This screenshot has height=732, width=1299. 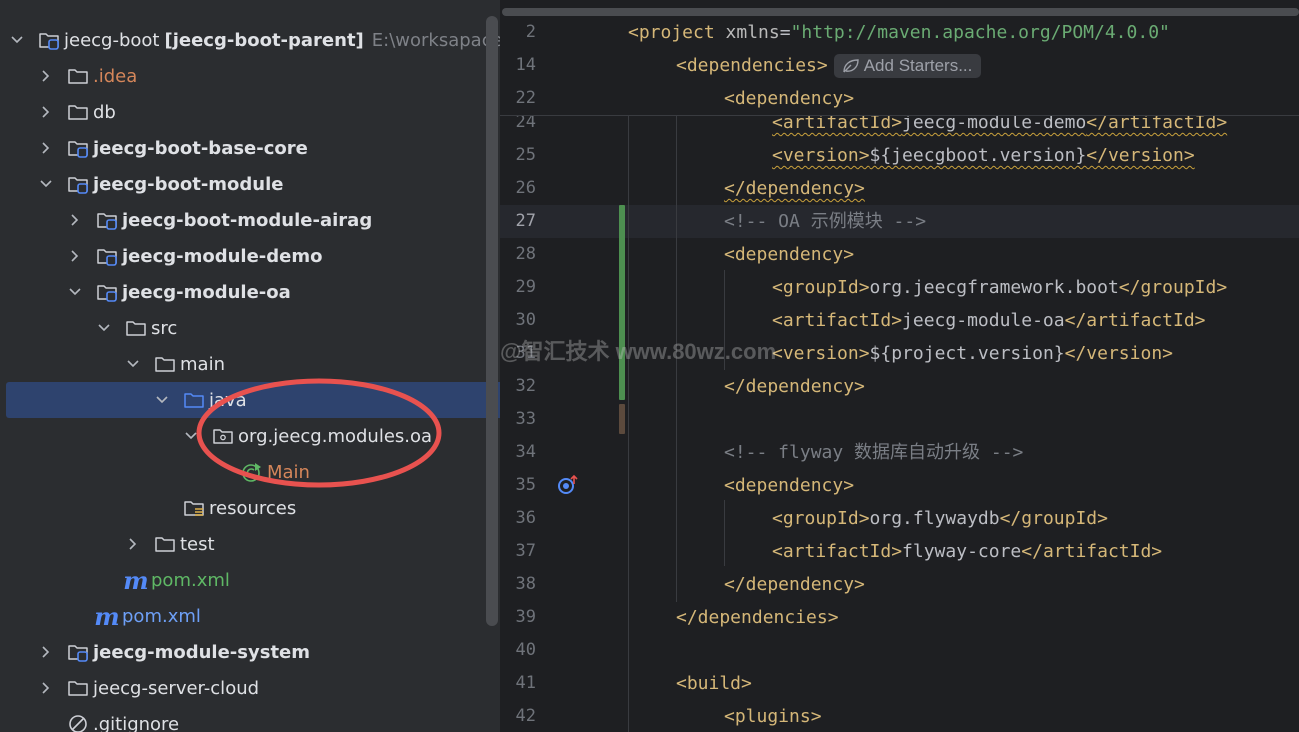 What do you see at coordinates (899, 716) in the screenshot?
I see `code-line: 42 <plugins>` at bounding box center [899, 716].